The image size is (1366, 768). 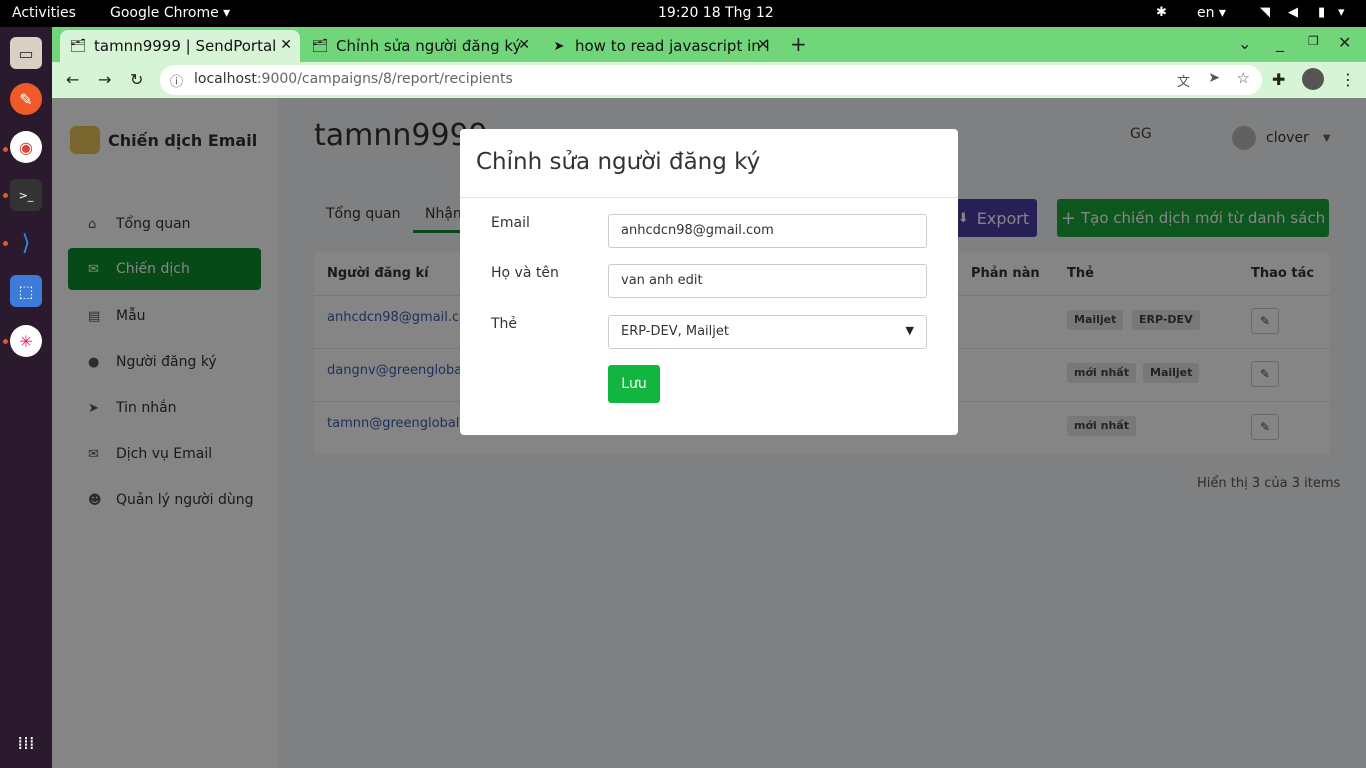 I want to click on close-window-icon: ✕, so click(x=1344, y=42).